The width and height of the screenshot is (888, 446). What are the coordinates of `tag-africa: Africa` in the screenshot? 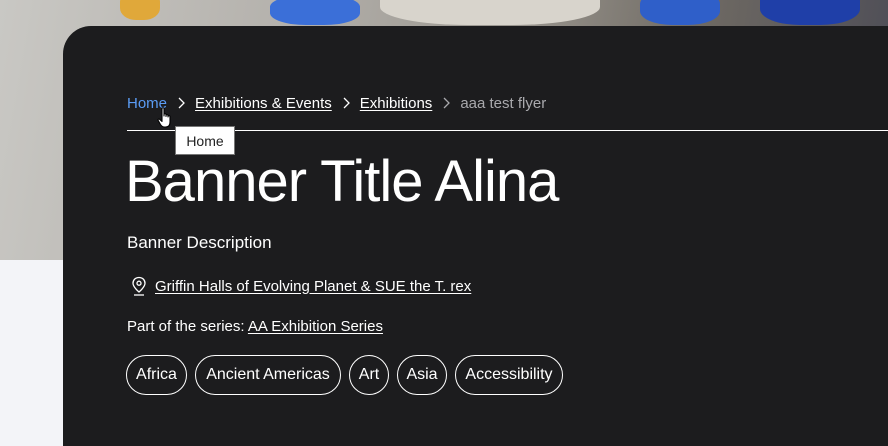 It's located at (156, 375).